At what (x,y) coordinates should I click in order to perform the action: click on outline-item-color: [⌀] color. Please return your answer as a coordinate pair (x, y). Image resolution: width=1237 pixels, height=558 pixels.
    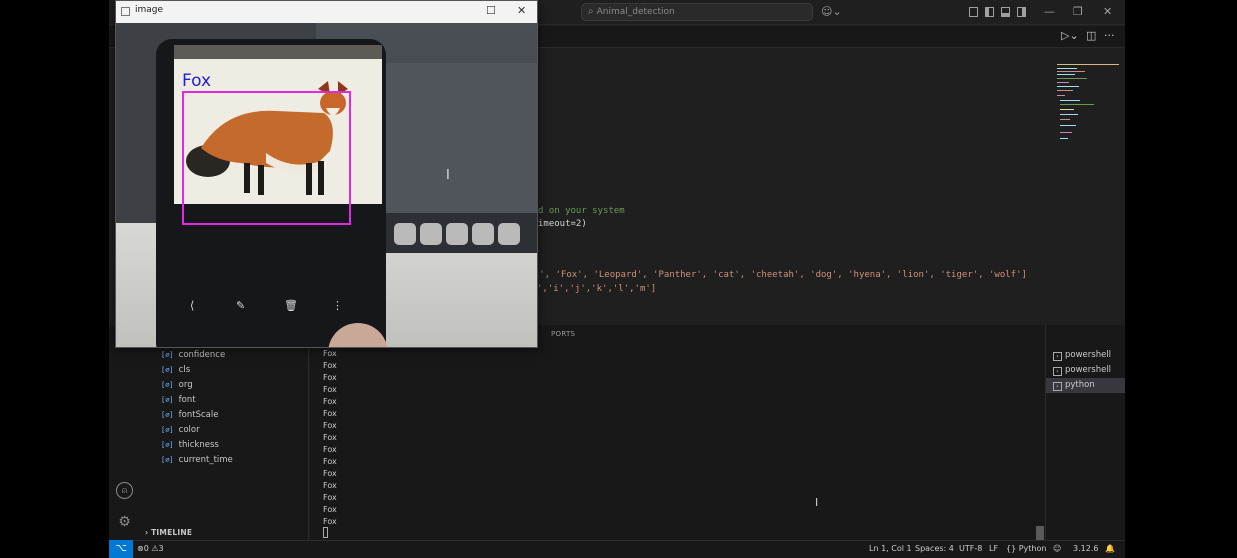
    Looking at the image, I should click on (180, 430).